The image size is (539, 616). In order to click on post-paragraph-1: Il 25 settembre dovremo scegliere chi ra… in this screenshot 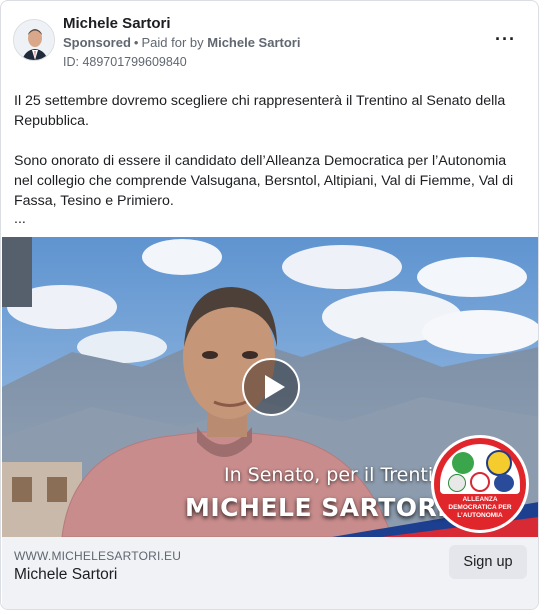, I will do `click(260, 111)`.